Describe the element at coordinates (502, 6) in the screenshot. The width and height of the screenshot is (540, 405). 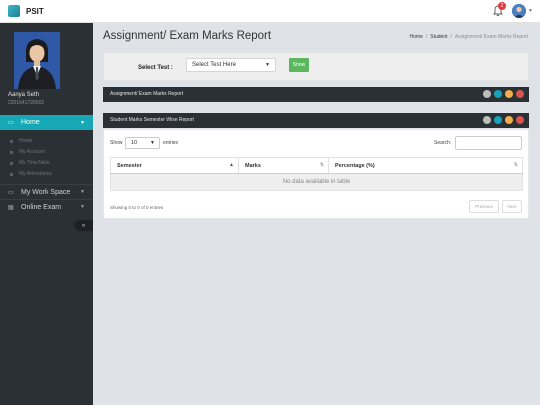
I see `notification-badge: 2` at that location.